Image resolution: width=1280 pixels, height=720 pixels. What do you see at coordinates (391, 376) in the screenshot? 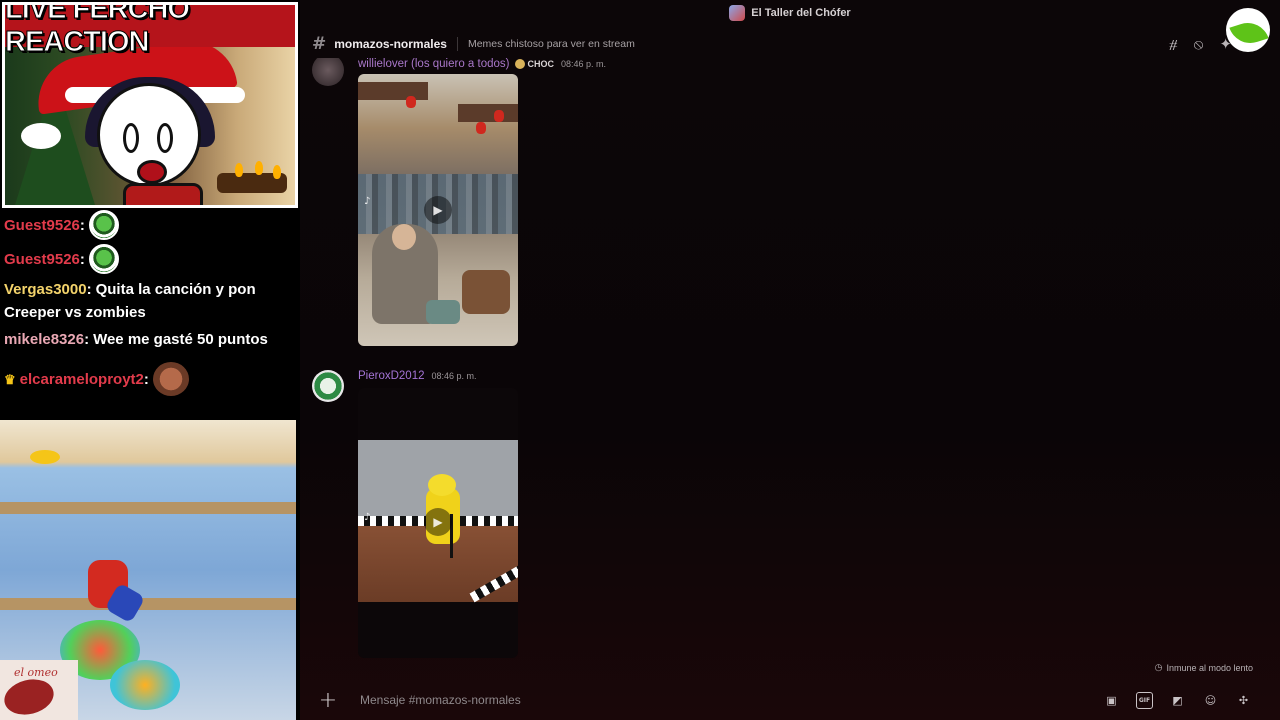
I see `message-username: PieroxD2012` at bounding box center [391, 376].